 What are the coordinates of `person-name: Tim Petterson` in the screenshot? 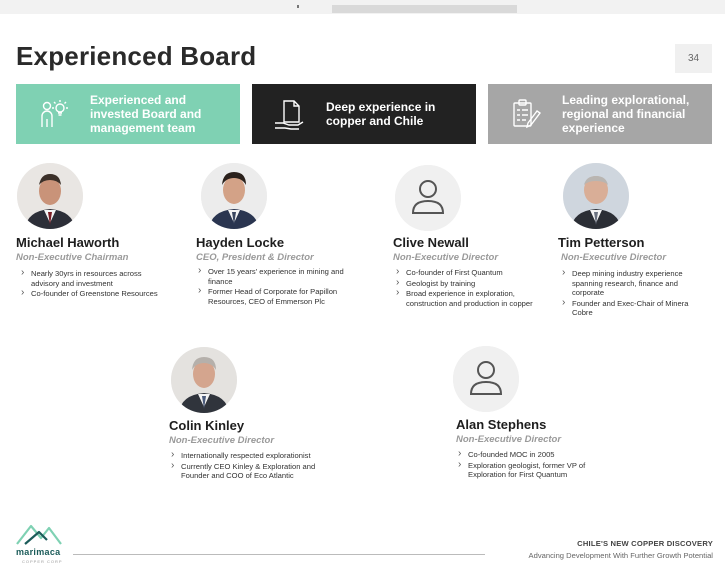 It's located at (601, 242).